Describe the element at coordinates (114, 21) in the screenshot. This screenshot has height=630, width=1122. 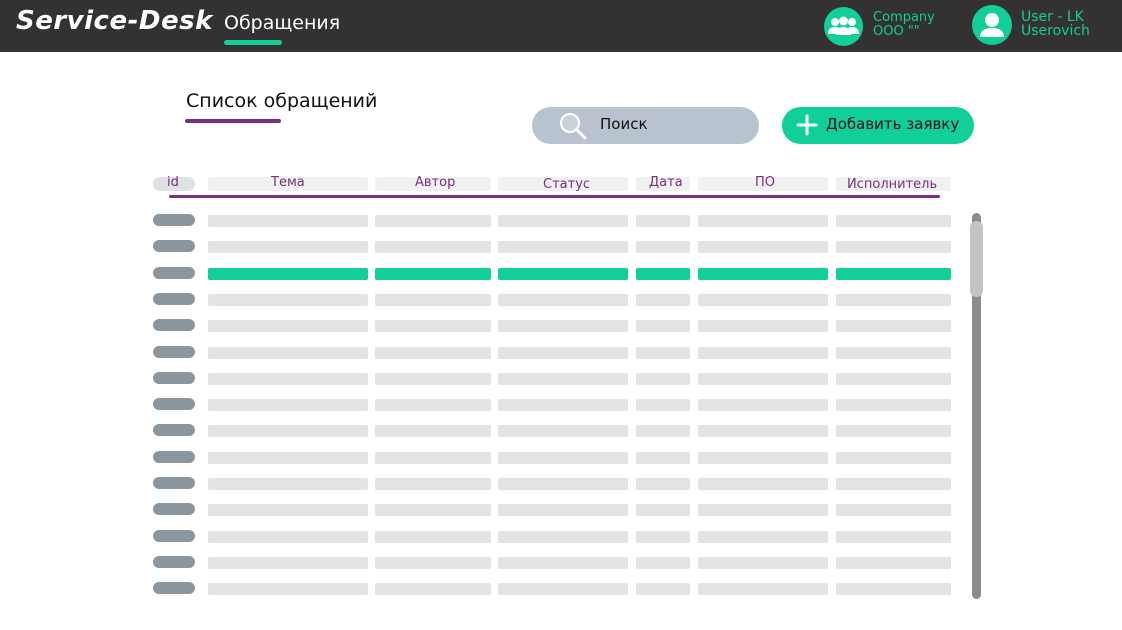
I see `app-logo: Service-Desk` at that location.